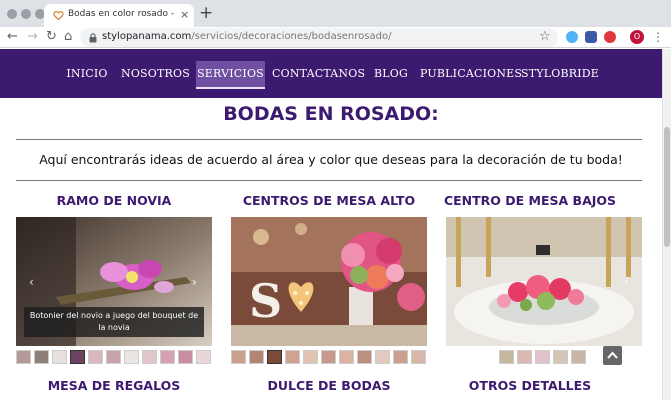 The height and width of the screenshot is (400, 671). Describe the element at coordinates (32, 37) in the screenshot. I see `forward-icon: →` at that location.